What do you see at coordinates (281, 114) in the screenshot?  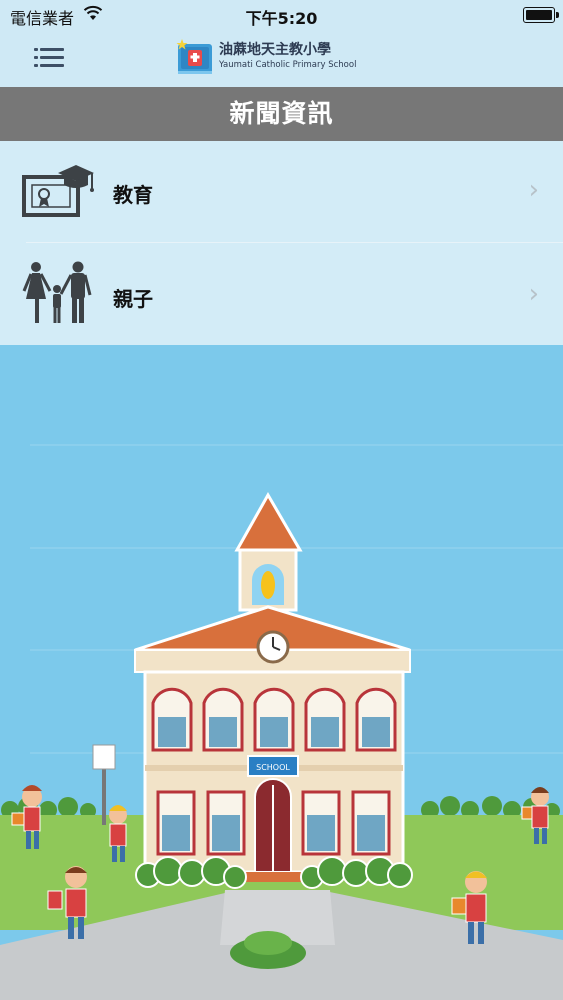 I see `page-title: 新聞資訊` at bounding box center [281, 114].